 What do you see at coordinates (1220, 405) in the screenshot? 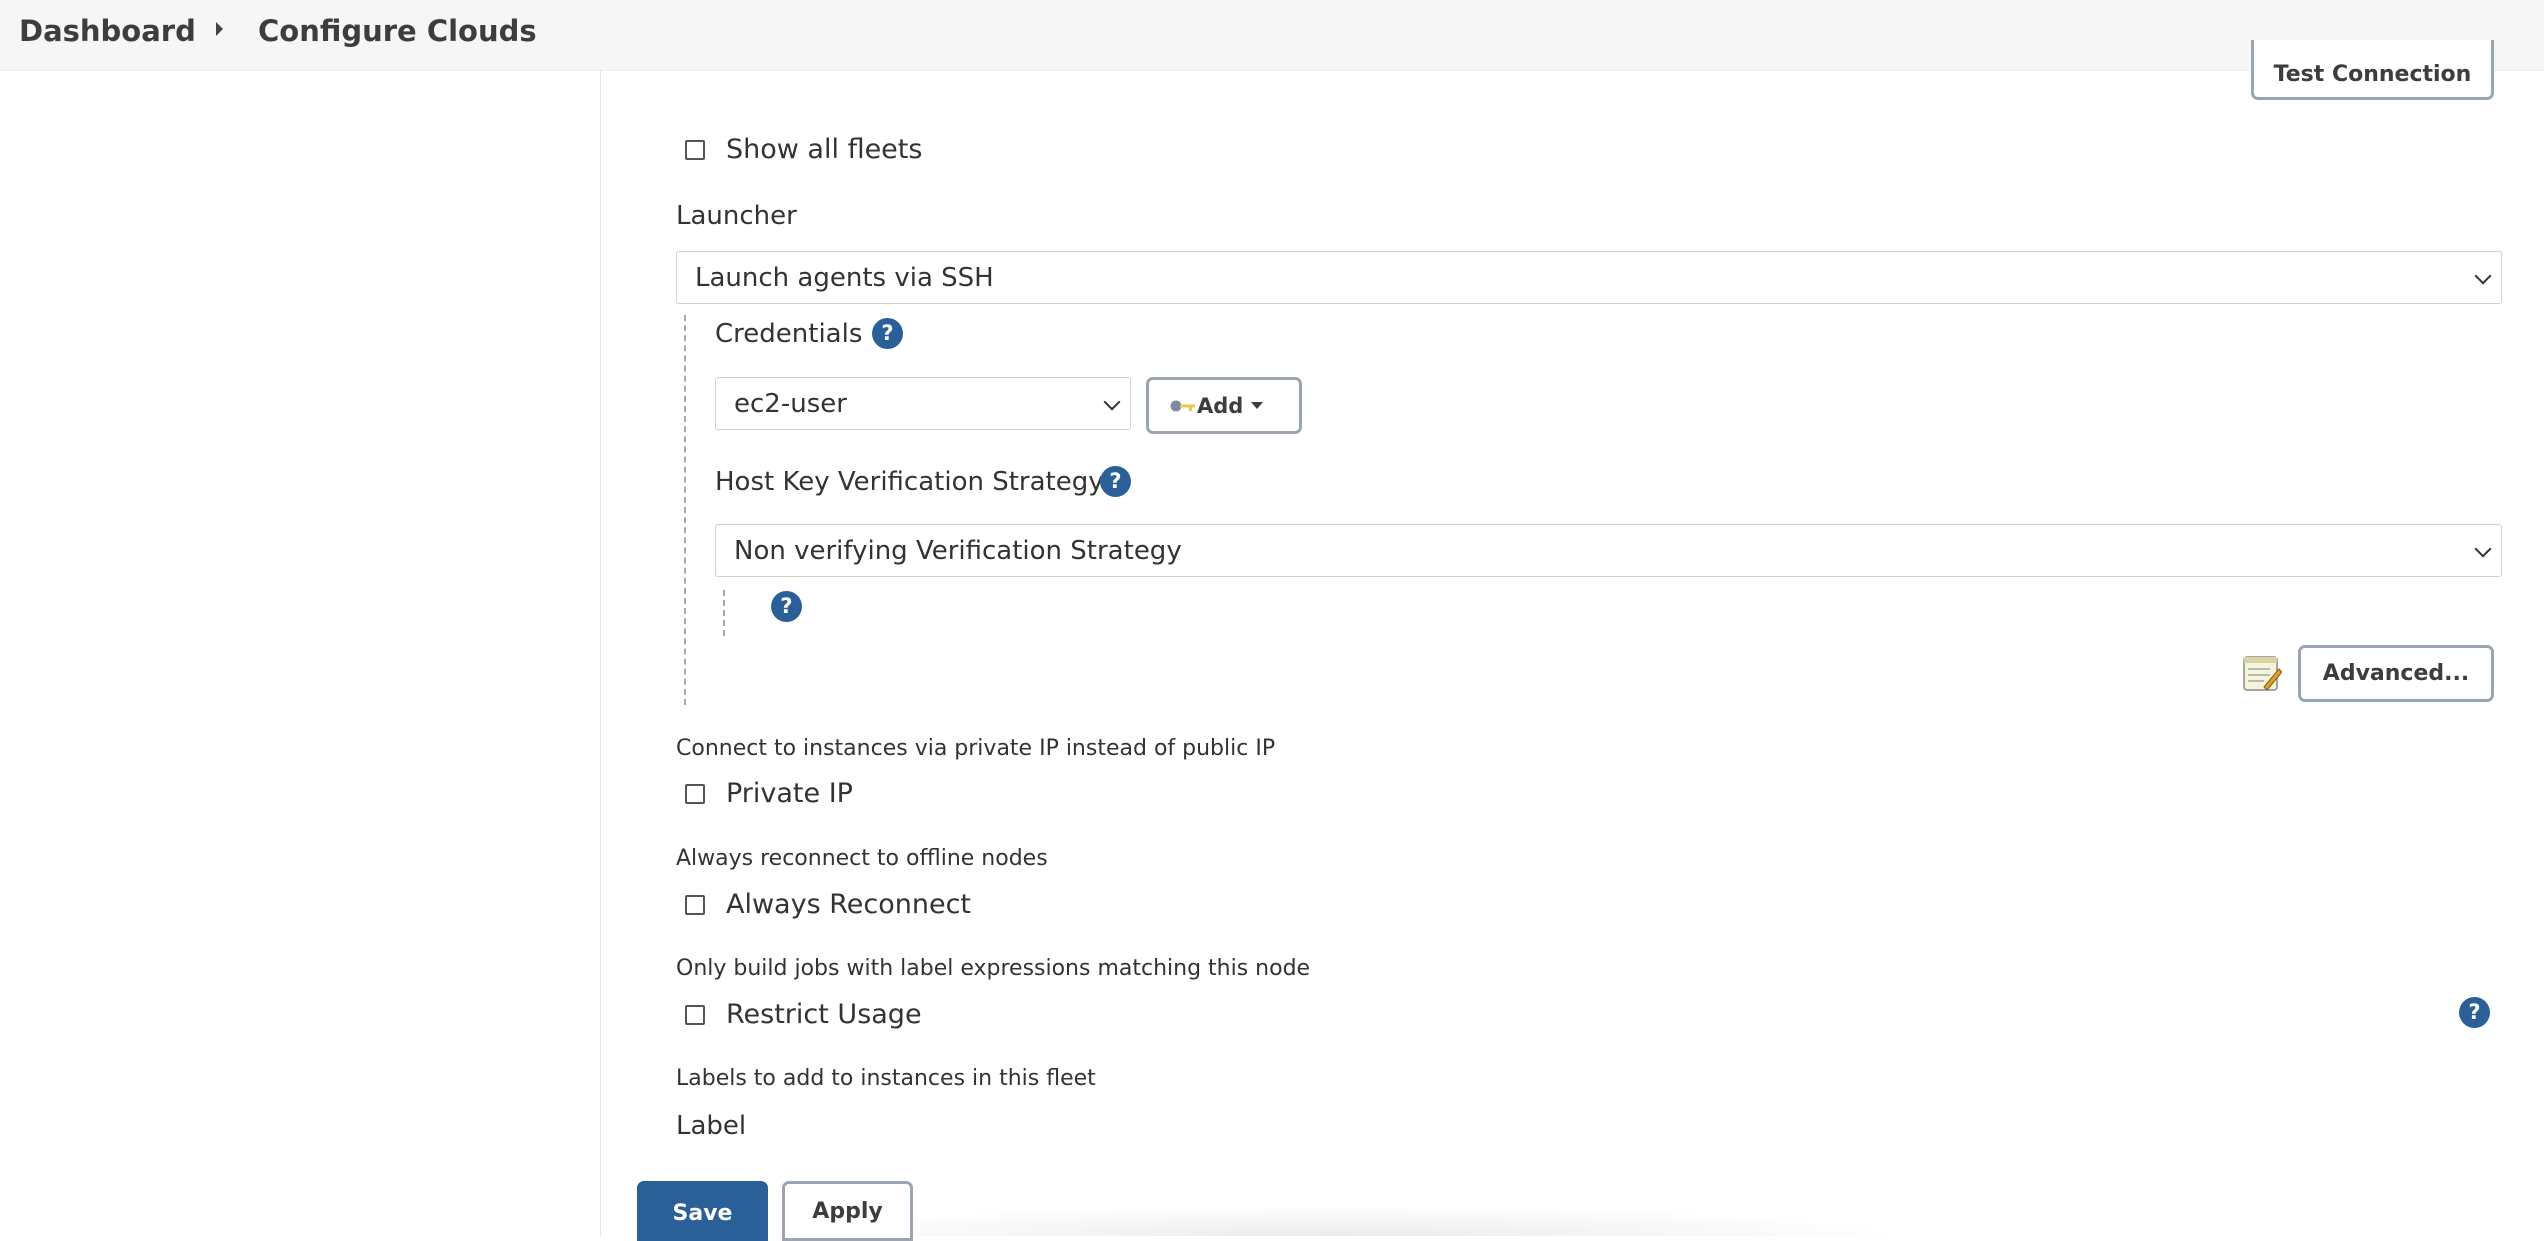
I see `add-button-label: Add` at bounding box center [1220, 405].